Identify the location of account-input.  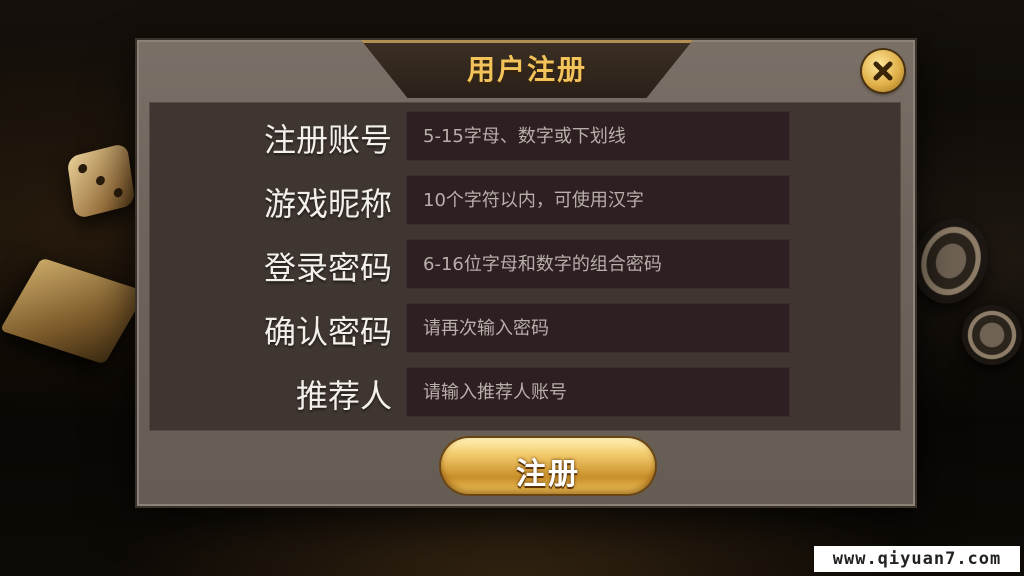
(598, 136).